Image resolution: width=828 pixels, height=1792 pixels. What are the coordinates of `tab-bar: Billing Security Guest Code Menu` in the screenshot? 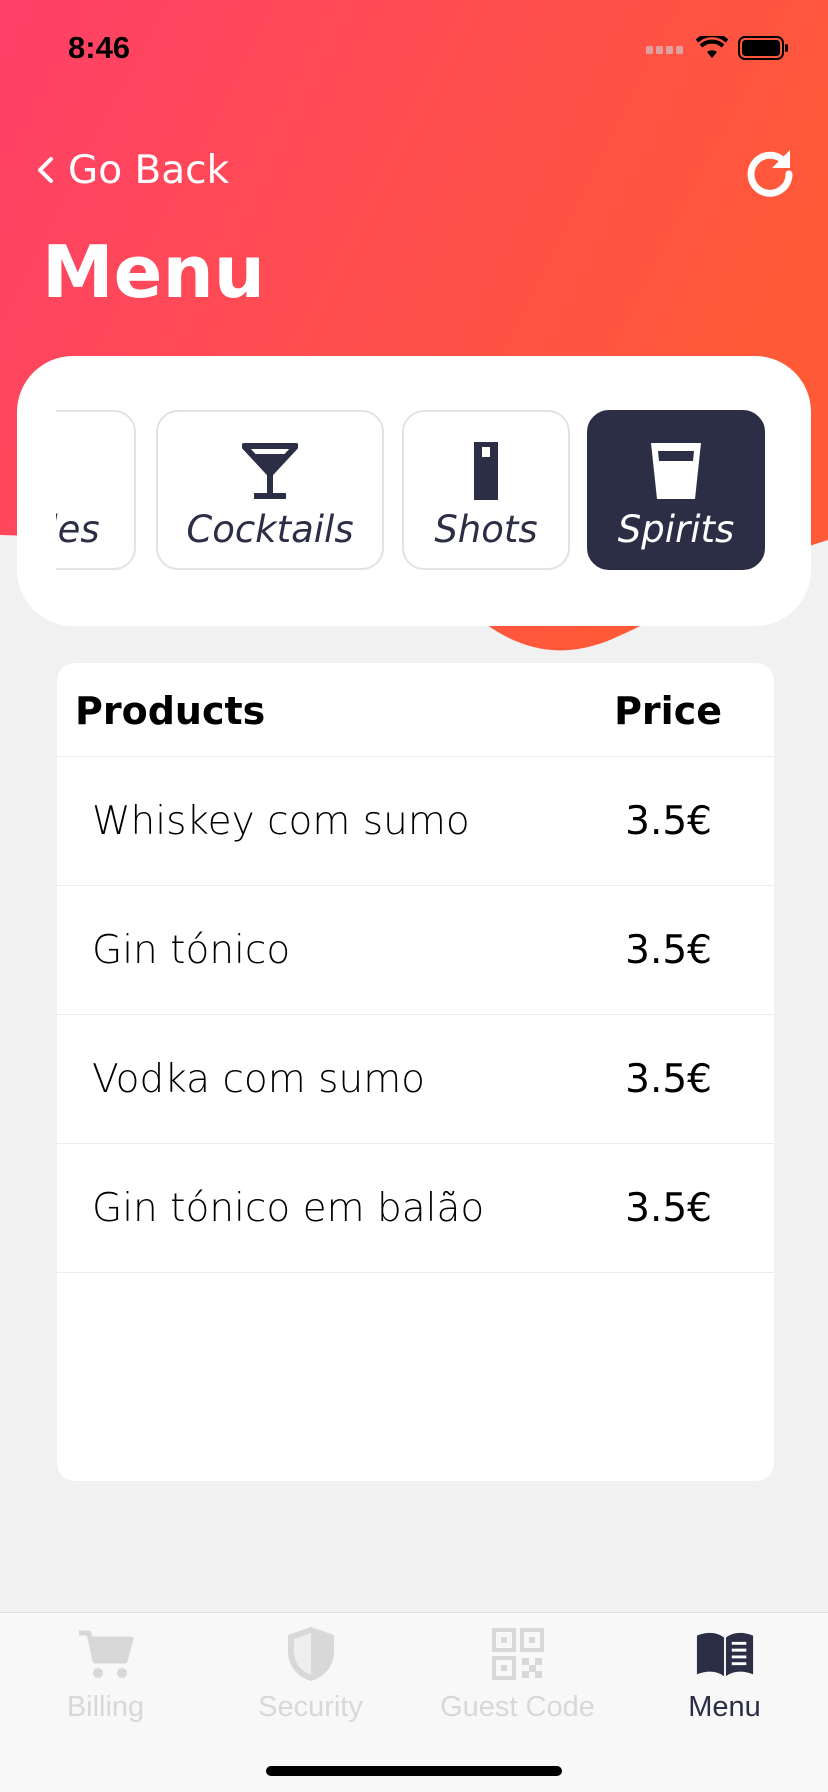 It's located at (414, 1702).